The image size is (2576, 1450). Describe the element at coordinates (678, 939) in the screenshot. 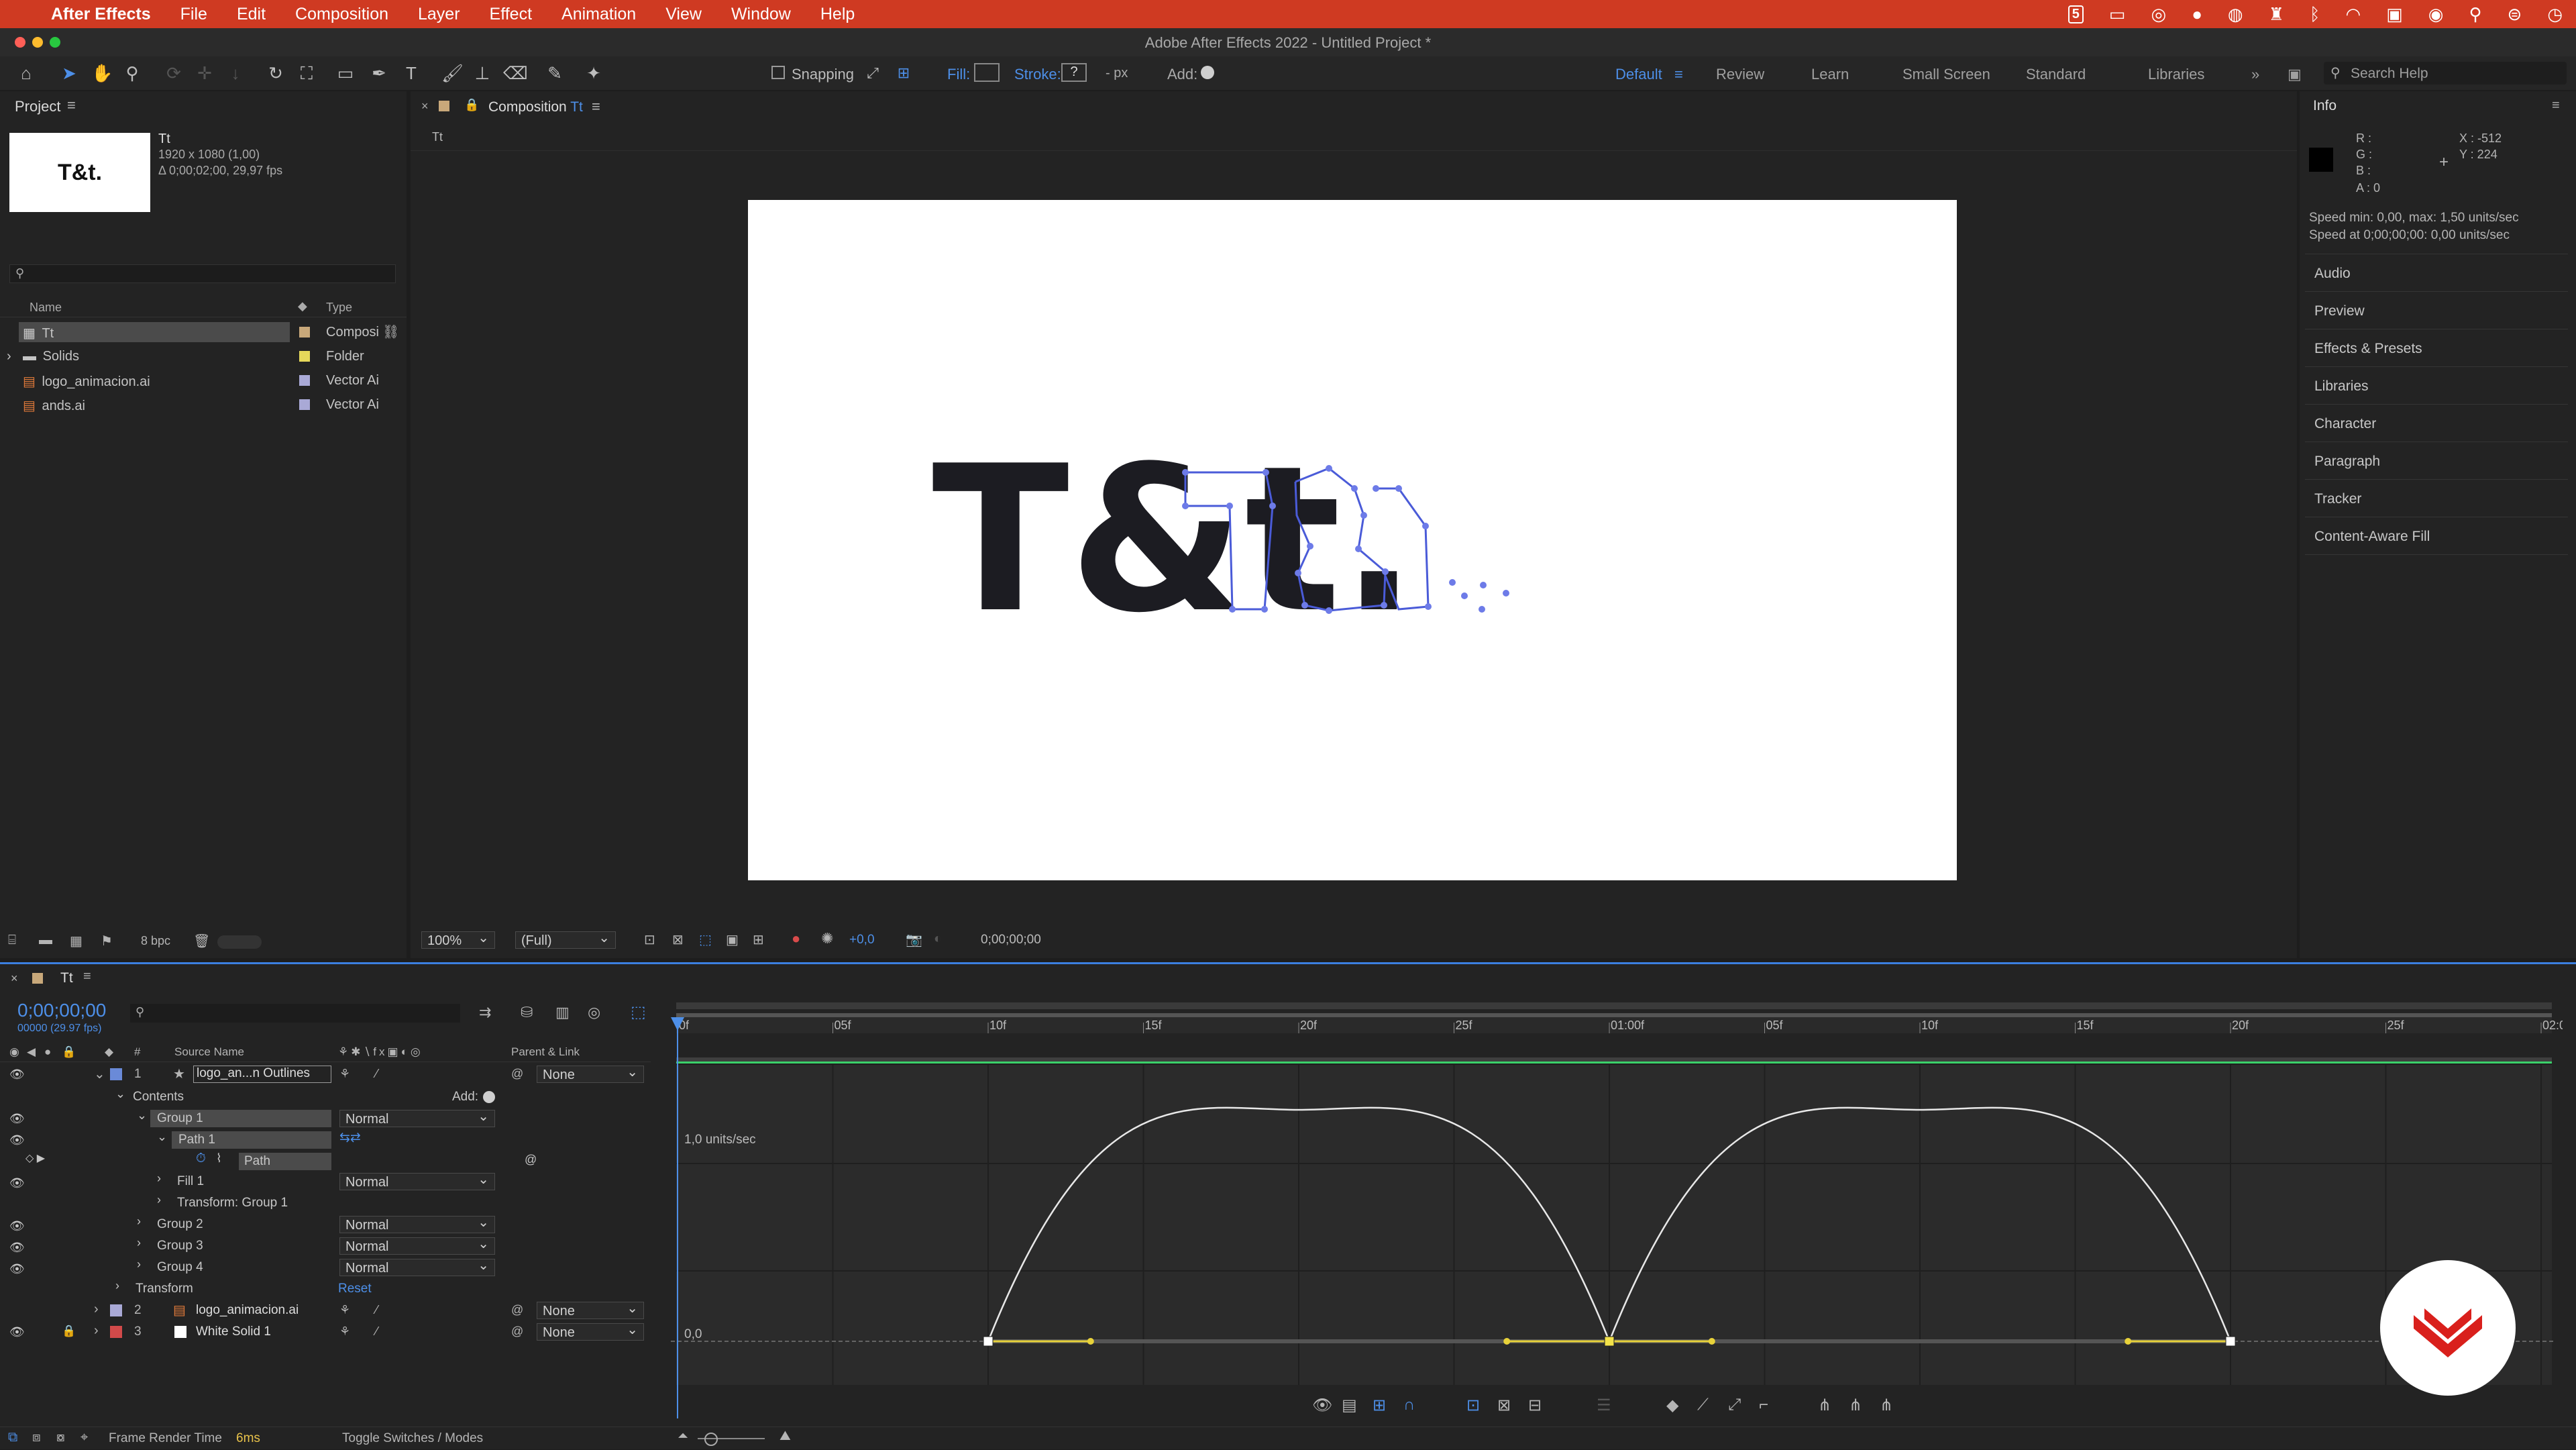

I see `transparency-grid-icon: ⊠` at that location.